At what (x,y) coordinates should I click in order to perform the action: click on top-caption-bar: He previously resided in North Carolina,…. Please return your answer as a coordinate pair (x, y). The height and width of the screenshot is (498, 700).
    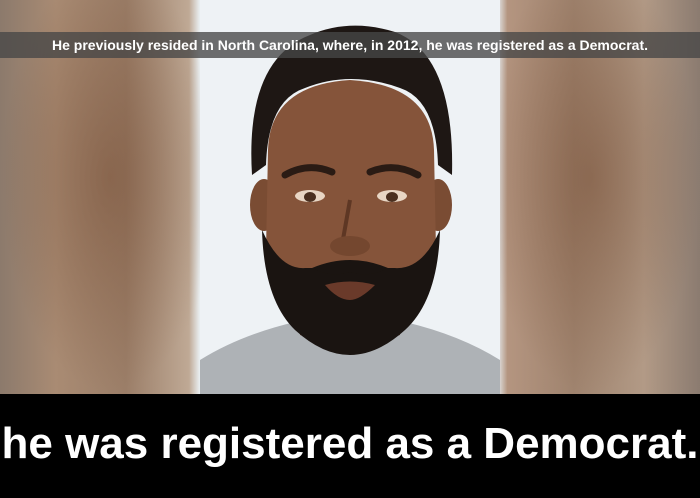
    Looking at the image, I should click on (350, 45).